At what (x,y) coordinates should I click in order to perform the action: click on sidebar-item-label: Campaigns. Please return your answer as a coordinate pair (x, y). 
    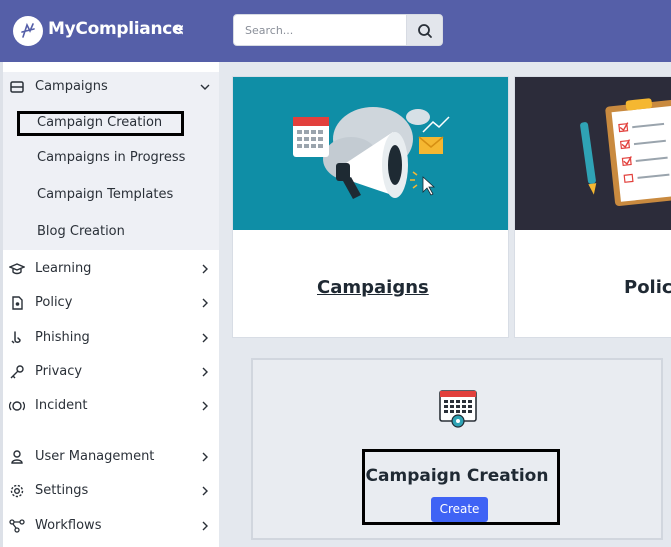
    Looking at the image, I should click on (71, 86).